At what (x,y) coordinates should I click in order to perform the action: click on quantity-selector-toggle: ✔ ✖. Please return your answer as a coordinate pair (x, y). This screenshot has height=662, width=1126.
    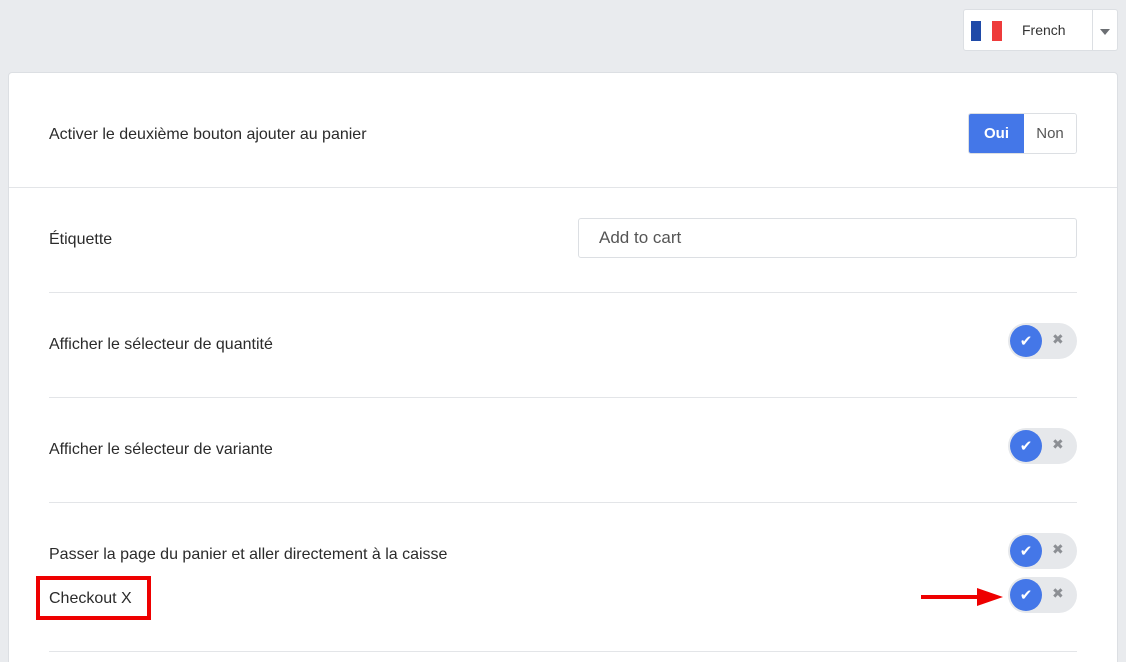
    Looking at the image, I should click on (1042, 341).